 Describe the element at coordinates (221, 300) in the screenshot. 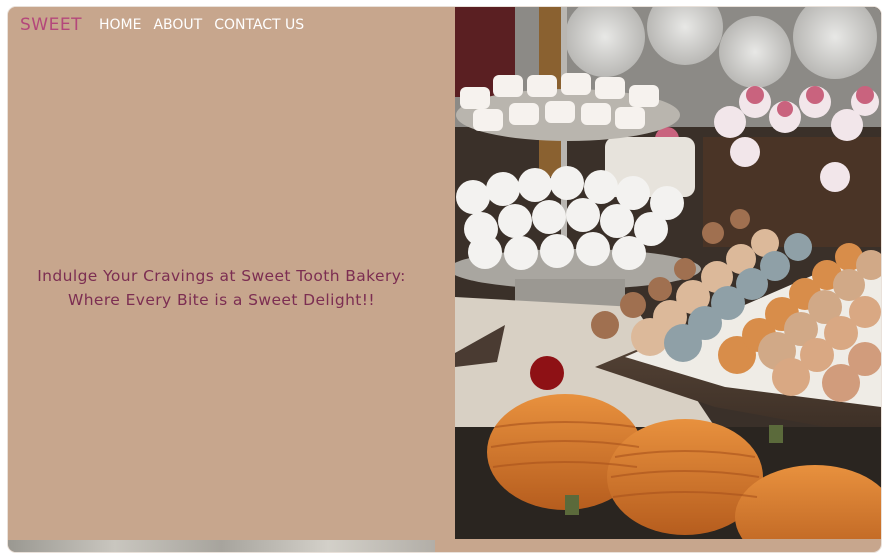

I see `tagline-line-2: Where Every Bite is a Sweet Delight!!` at that location.